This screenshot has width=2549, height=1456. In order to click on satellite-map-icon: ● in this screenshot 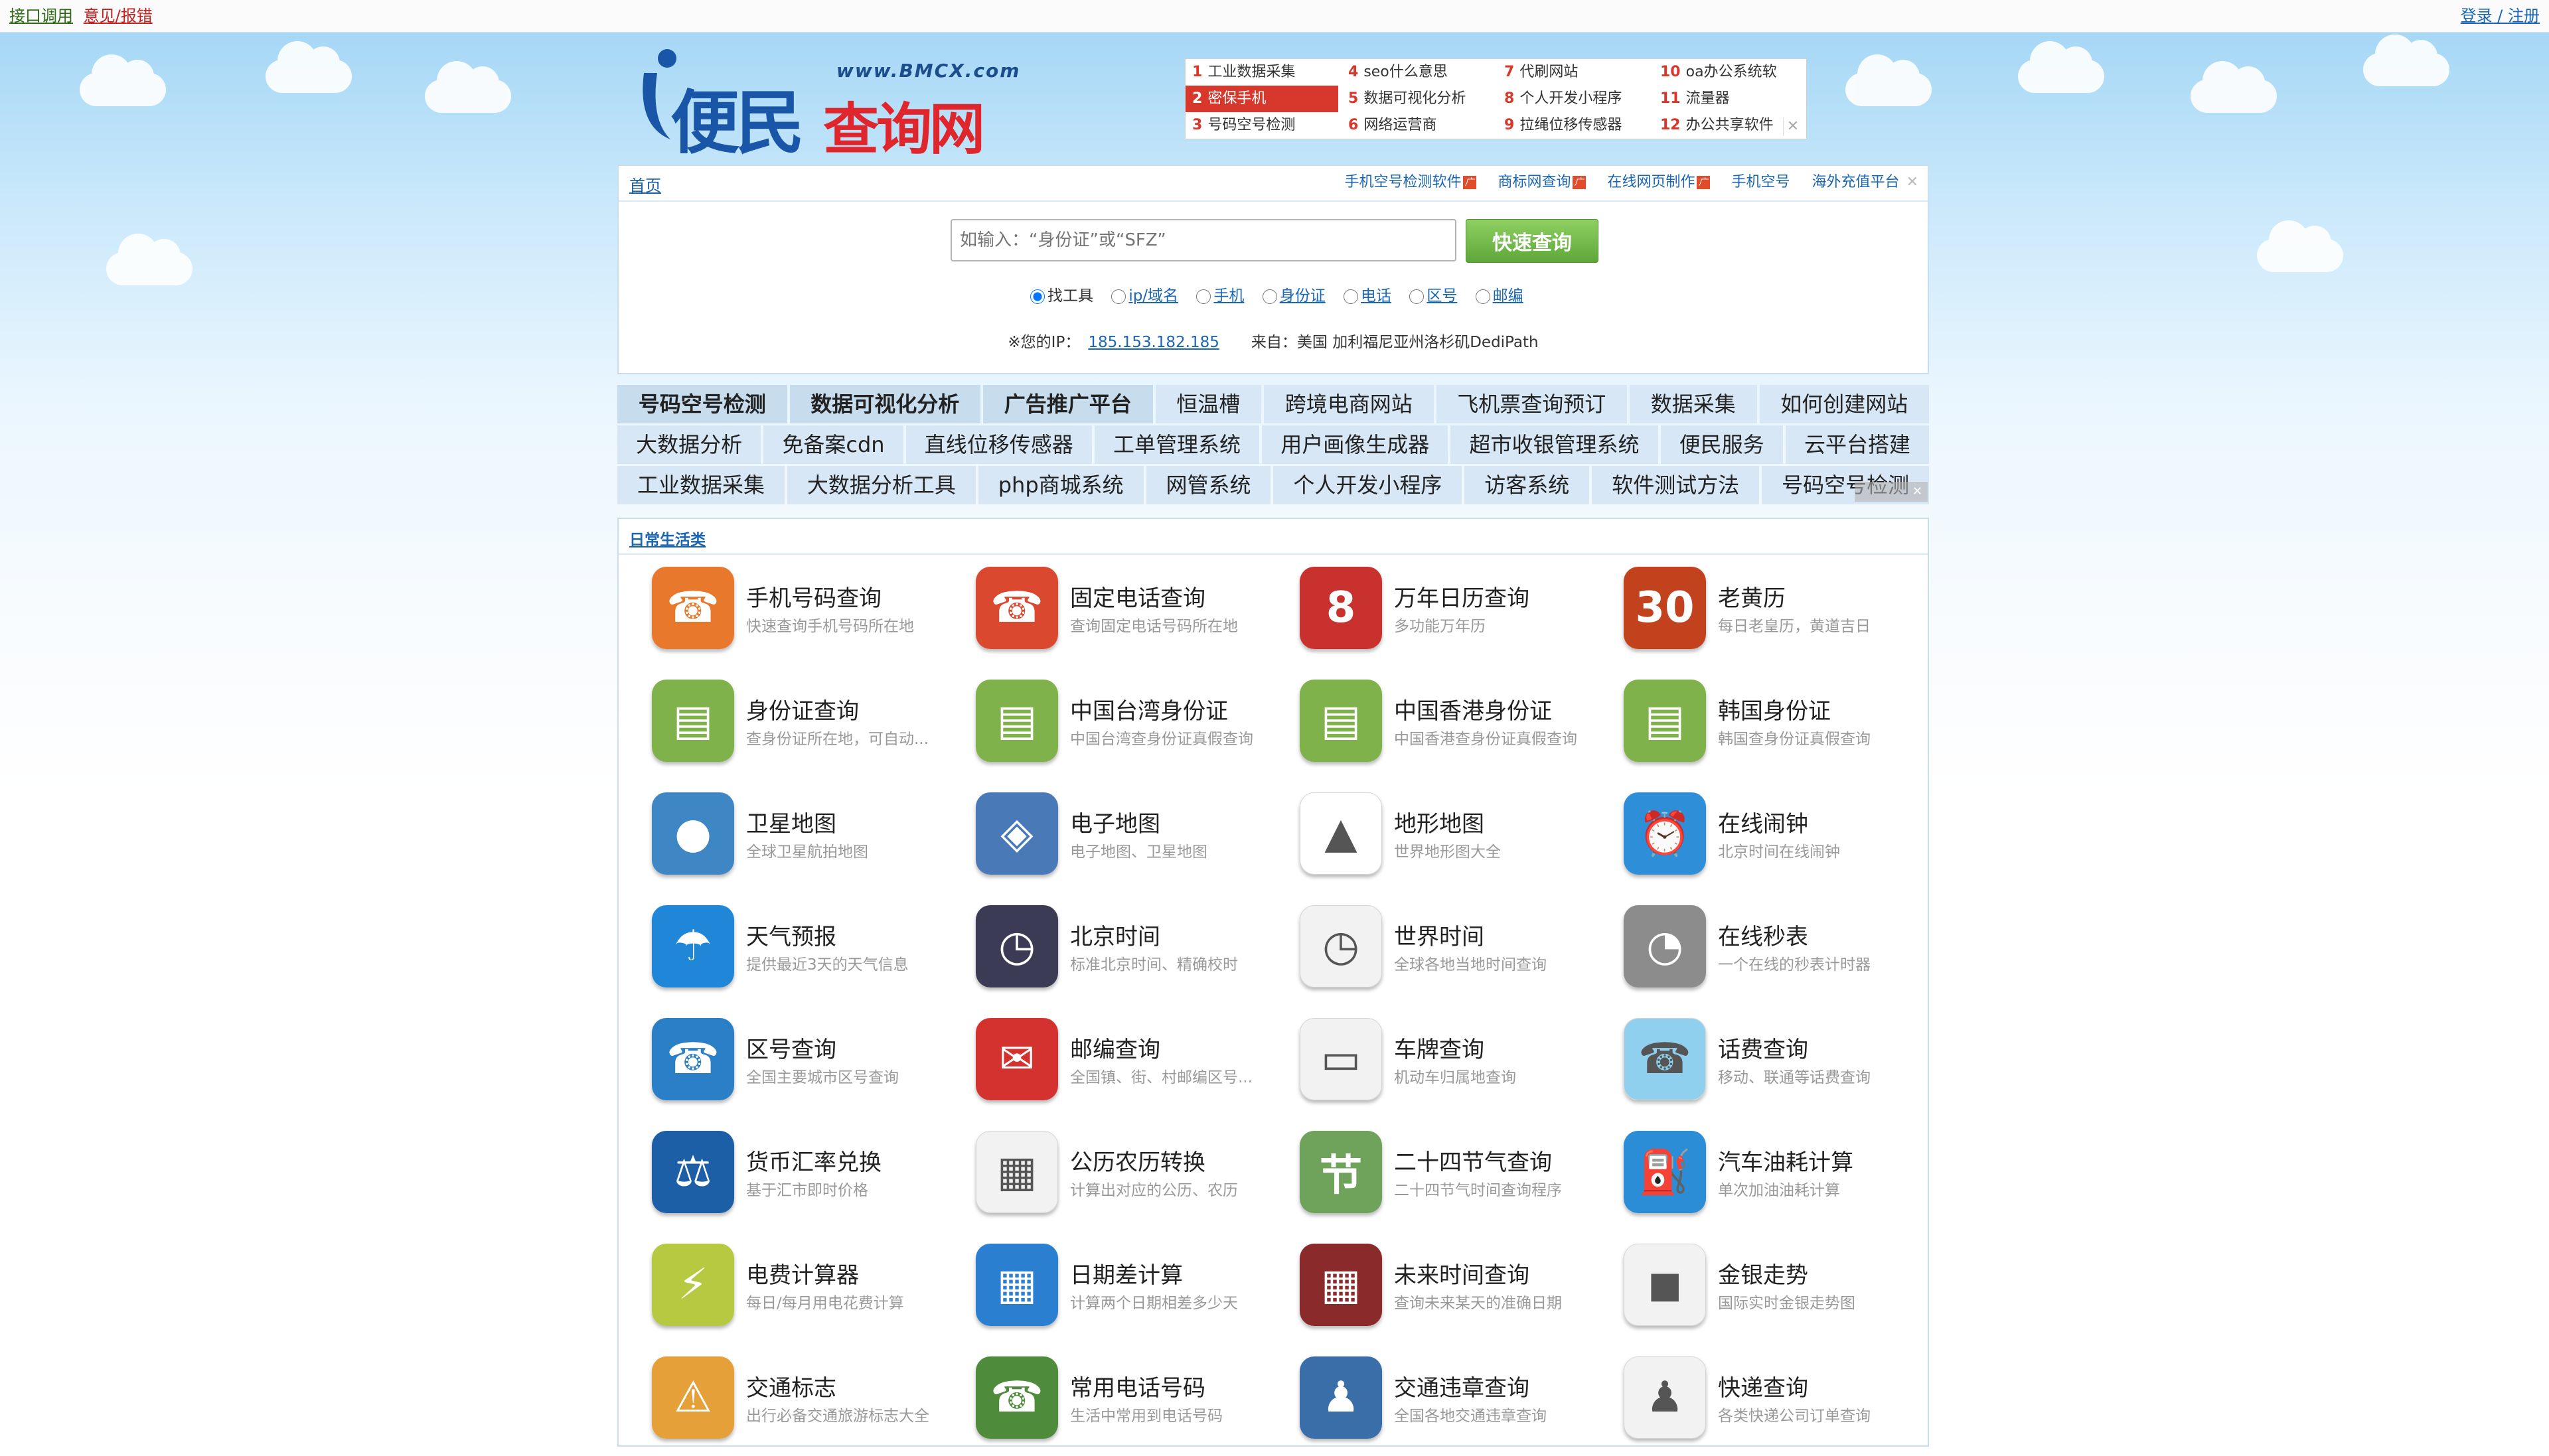, I will do `click(693, 833)`.